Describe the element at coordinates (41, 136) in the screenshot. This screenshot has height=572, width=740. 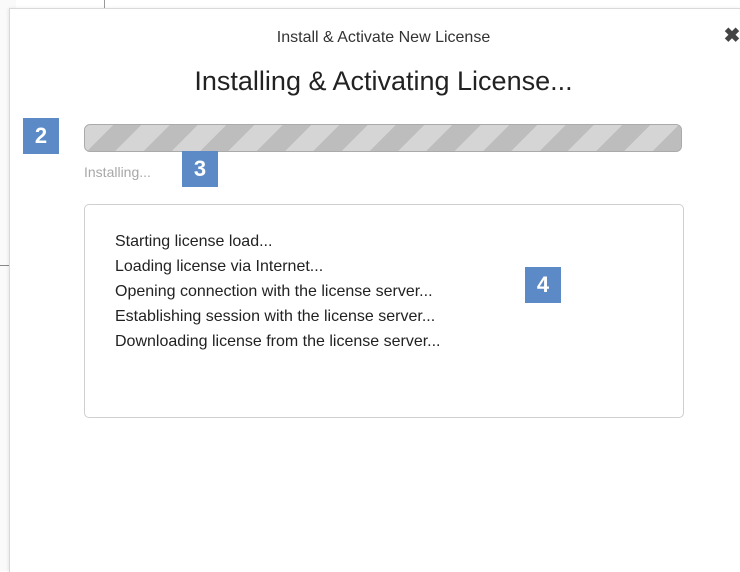
I see `callout-marker-2: 2` at that location.